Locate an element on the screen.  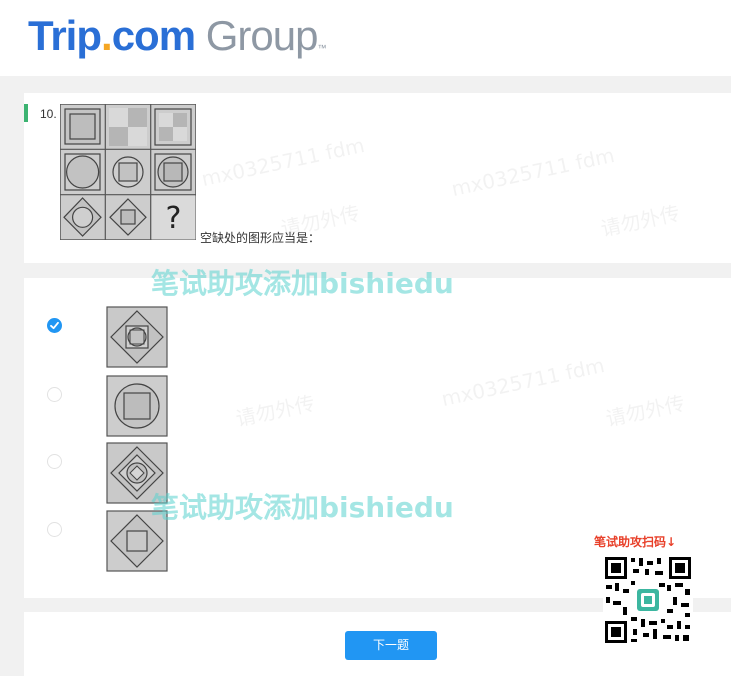
puzzle-grid: ? is located at coordinates (128, 172).